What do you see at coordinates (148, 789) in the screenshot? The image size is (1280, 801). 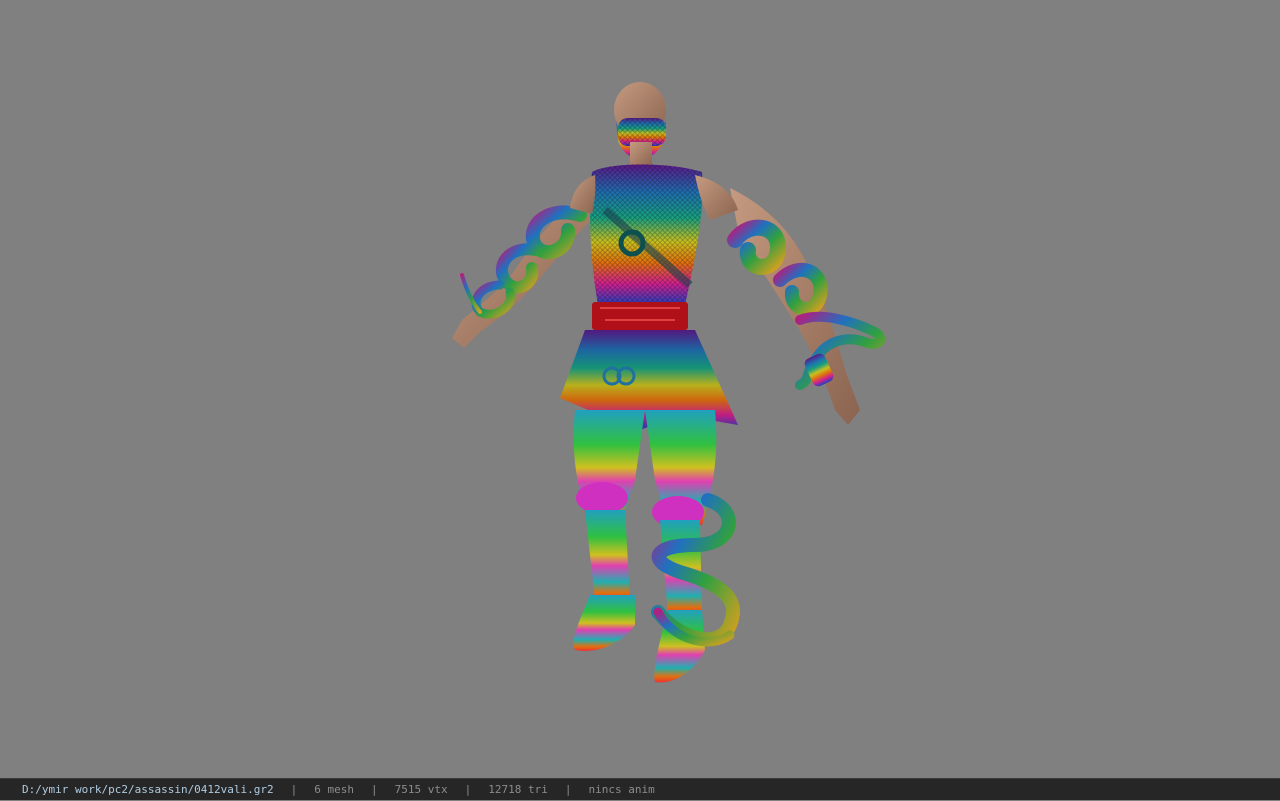 I see `file-path: D:/ymir work/pc2/assassin/0412vali.gr2` at bounding box center [148, 789].